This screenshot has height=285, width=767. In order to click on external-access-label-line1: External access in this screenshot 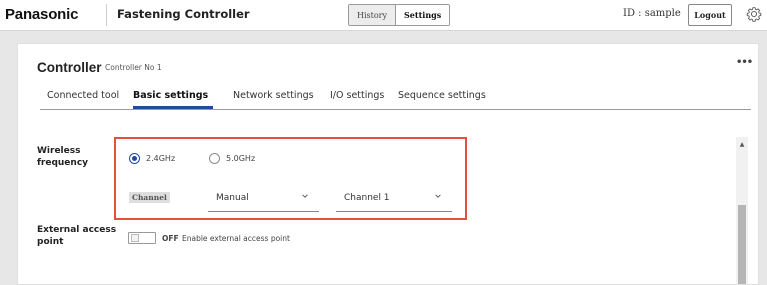, I will do `click(77, 230)`.